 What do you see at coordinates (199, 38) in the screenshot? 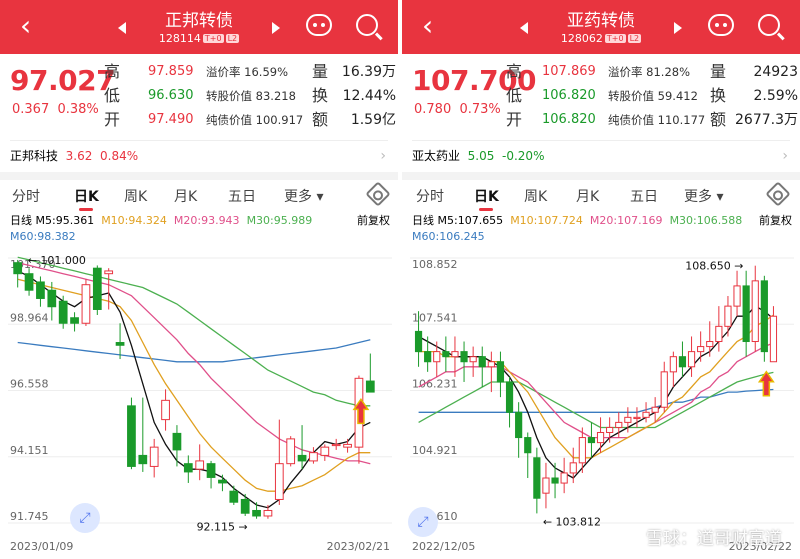
I see `bond-code: 128114 T+0 L2` at bounding box center [199, 38].